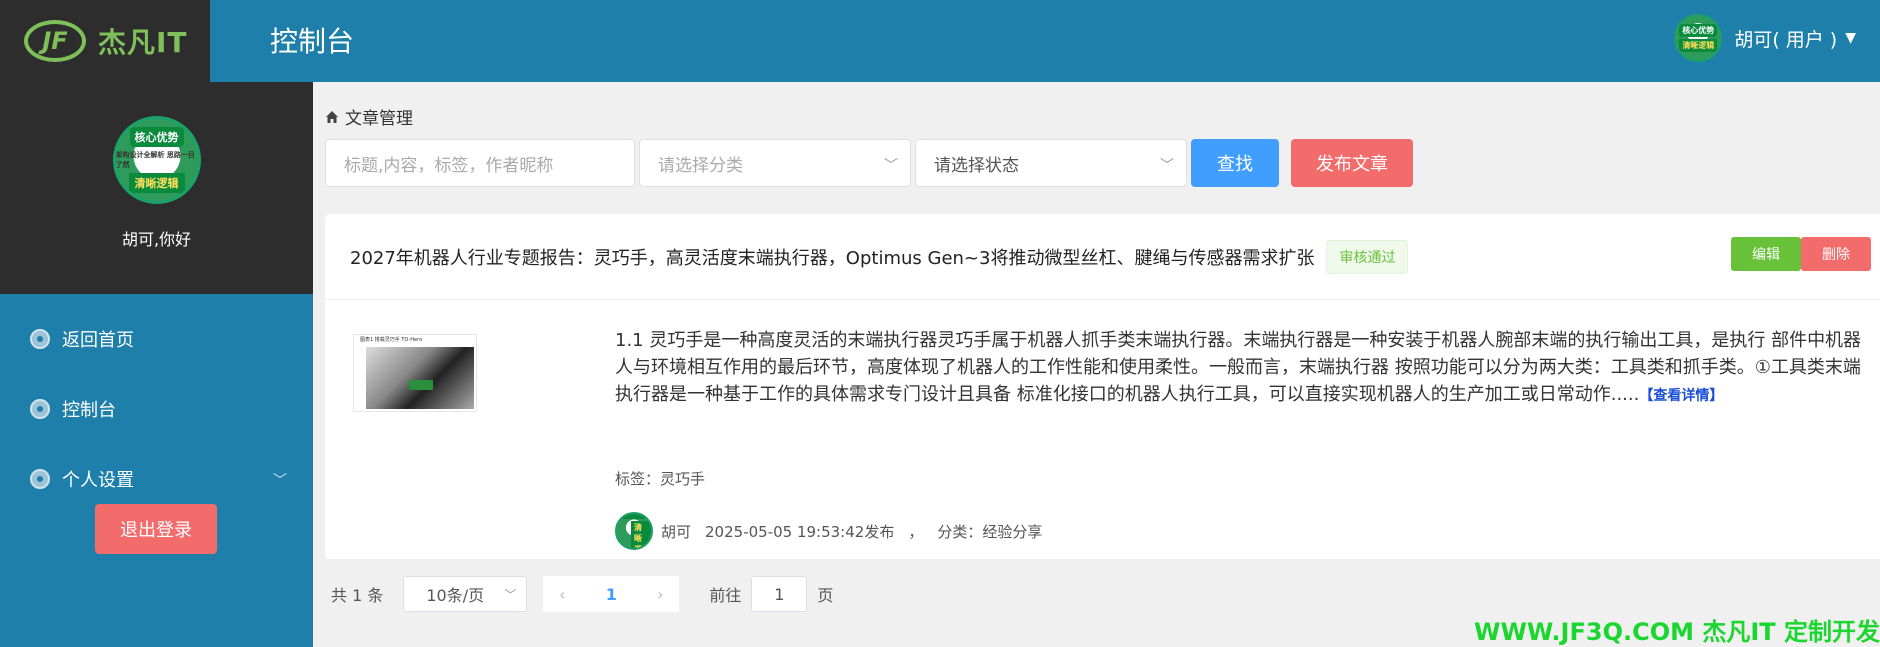 The height and width of the screenshot is (647, 1880). What do you see at coordinates (421, 385) in the screenshot?
I see `thumbnail-accent` at bounding box center [421, 385].